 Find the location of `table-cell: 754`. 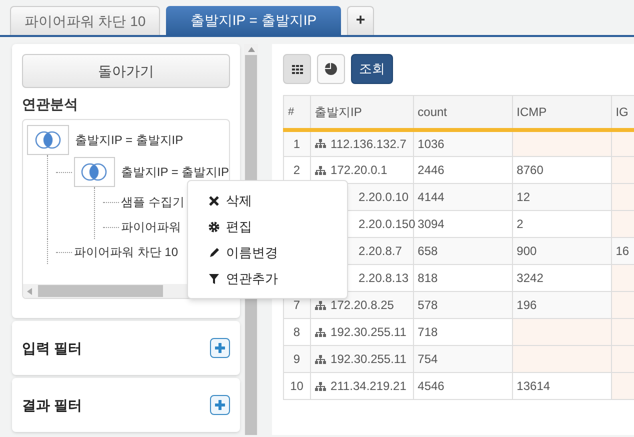

table-cell: 754 is located at coordinates (428, 359).